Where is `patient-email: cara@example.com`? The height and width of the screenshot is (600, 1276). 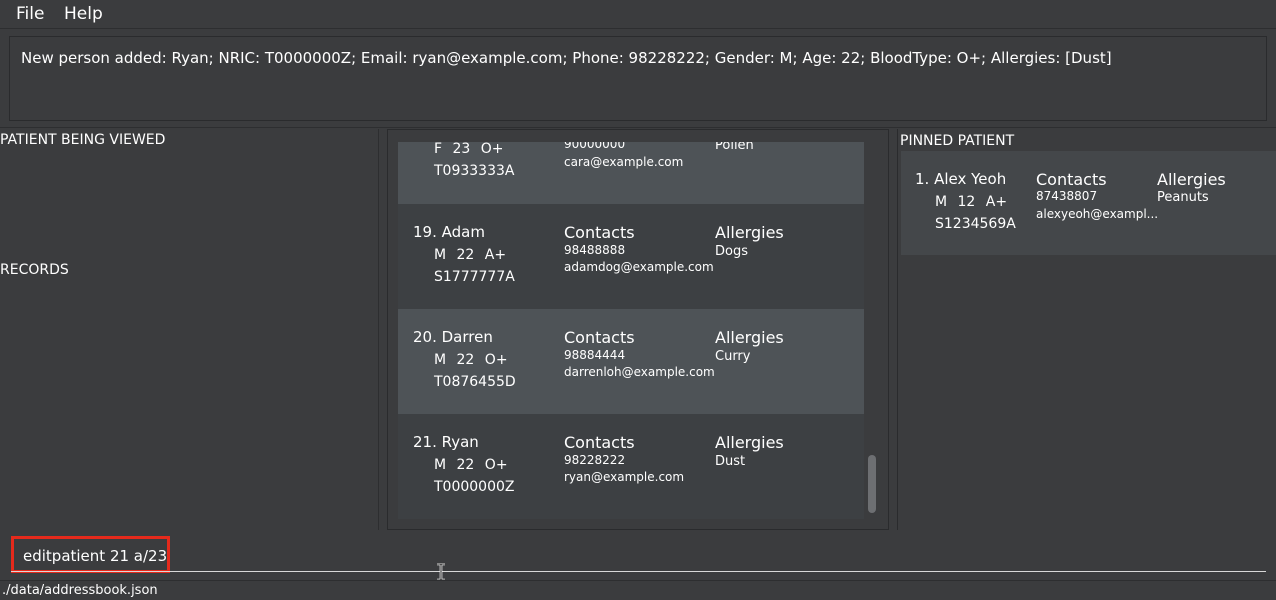 patient-email: cara@example.com is located at coordinates (624, 162).